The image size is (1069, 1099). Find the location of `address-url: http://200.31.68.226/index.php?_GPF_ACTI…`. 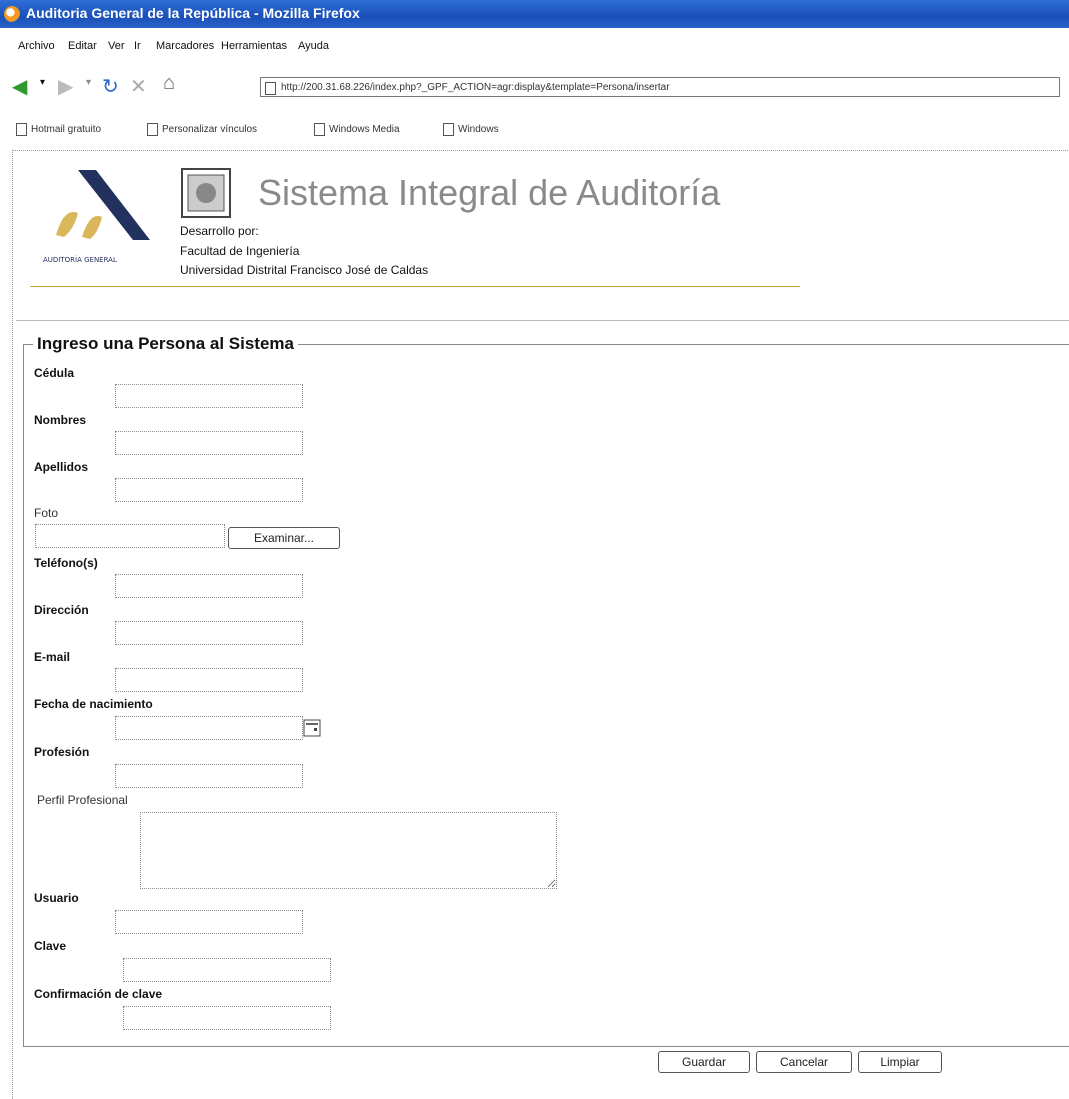

address-url: http://200.31.68.226/index.php?_GPF_ACTI… is located at coordinates (475, 87).